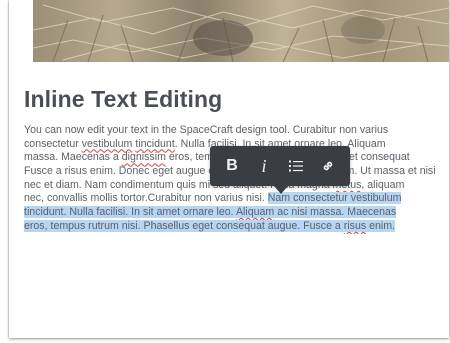 This screenshot has height=343, width=450. Describe the element at coordinates (335, 212) in the screenshot. I see `selected-text: ac nisi massa. Maecenas` at that location.